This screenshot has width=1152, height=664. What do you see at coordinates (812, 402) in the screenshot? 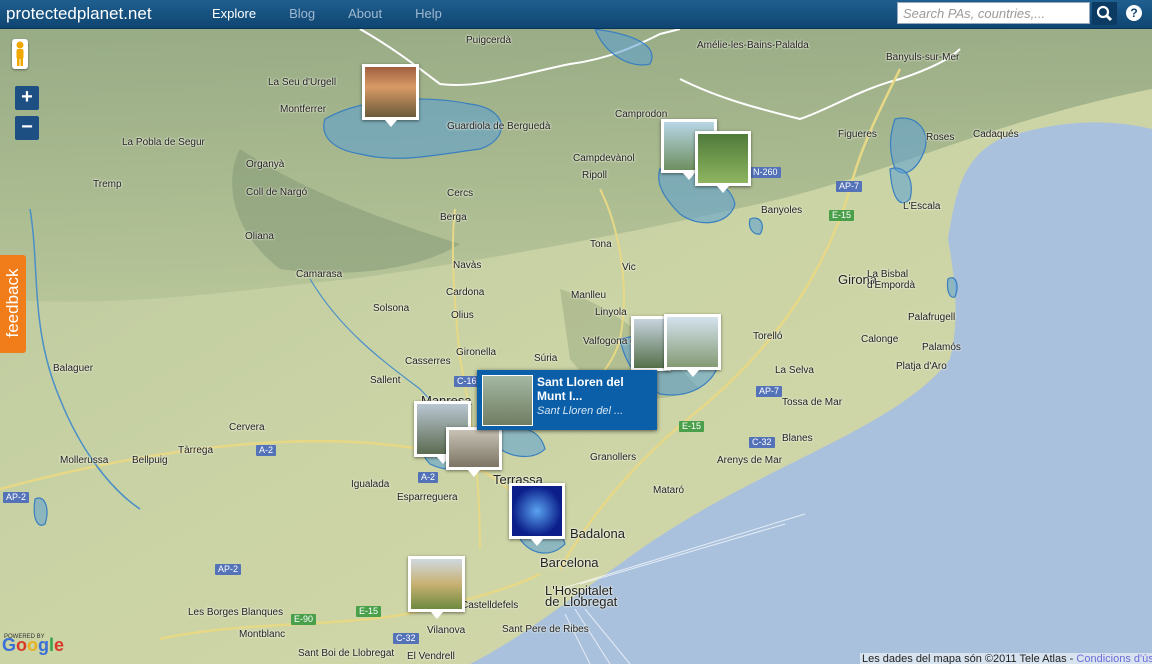
I see `map-label: Tossa de Mar` at bounding box center [812, 402].